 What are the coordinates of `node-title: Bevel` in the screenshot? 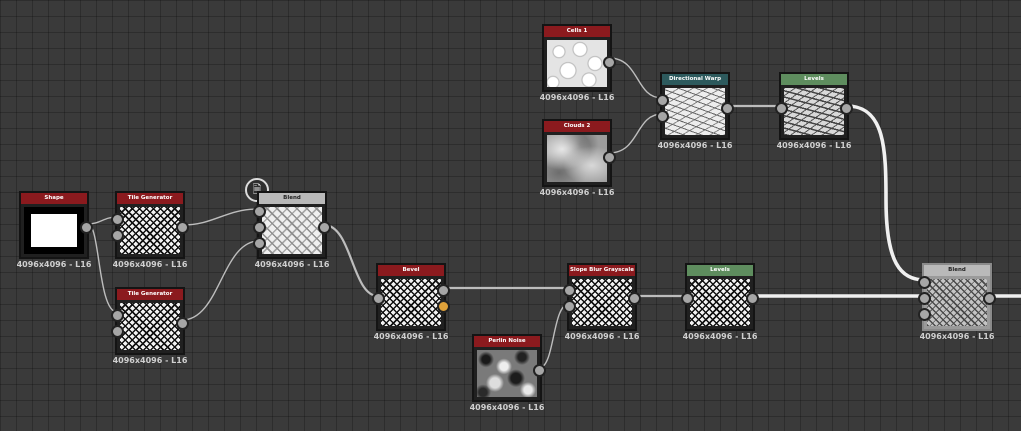 It's located at (411, 270).